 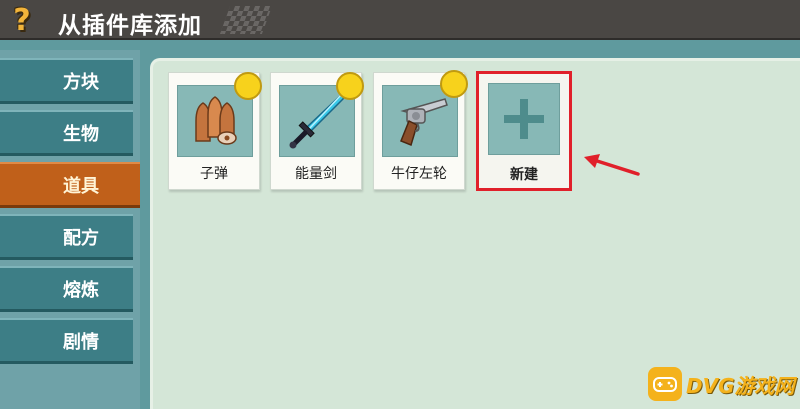 What do you see at coordinates (81, 238) in the screenshot?
I see `sidebar-item-label: 配方` at bounding box center [81, 238].